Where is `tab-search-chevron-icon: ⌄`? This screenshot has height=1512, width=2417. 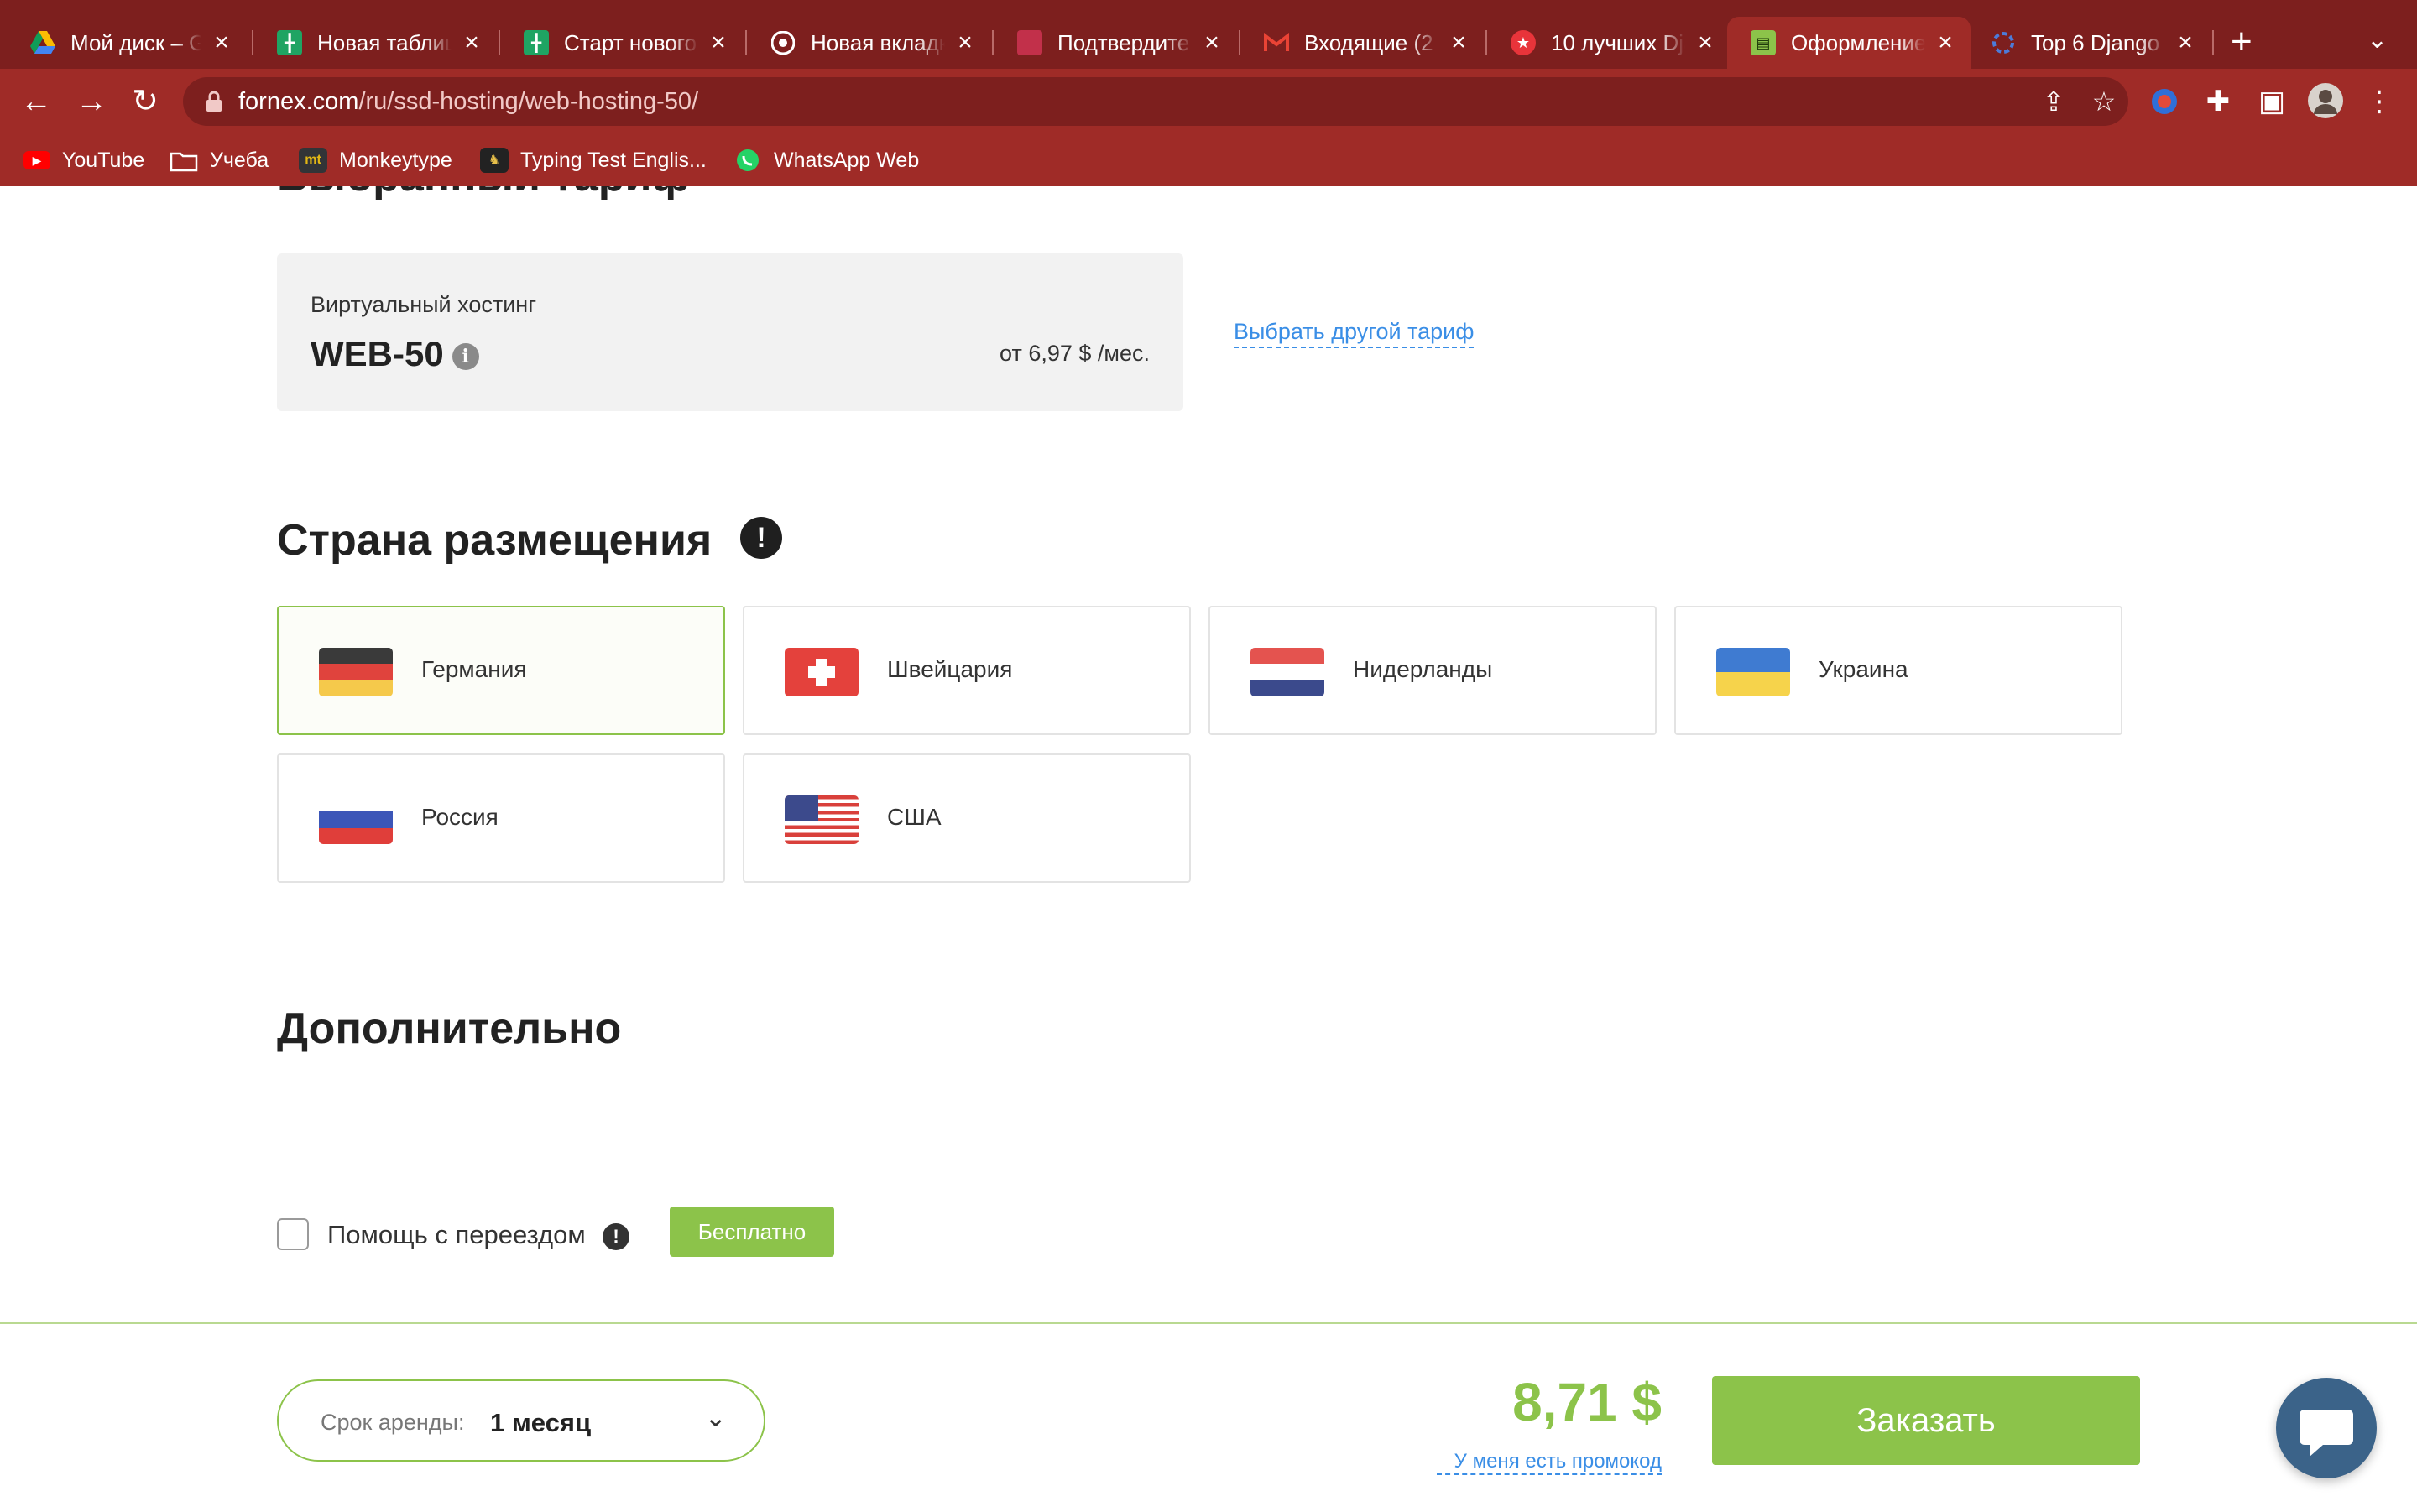 tab-search-chevron-icon: ⌄ is located at coordinates (2377, 40).